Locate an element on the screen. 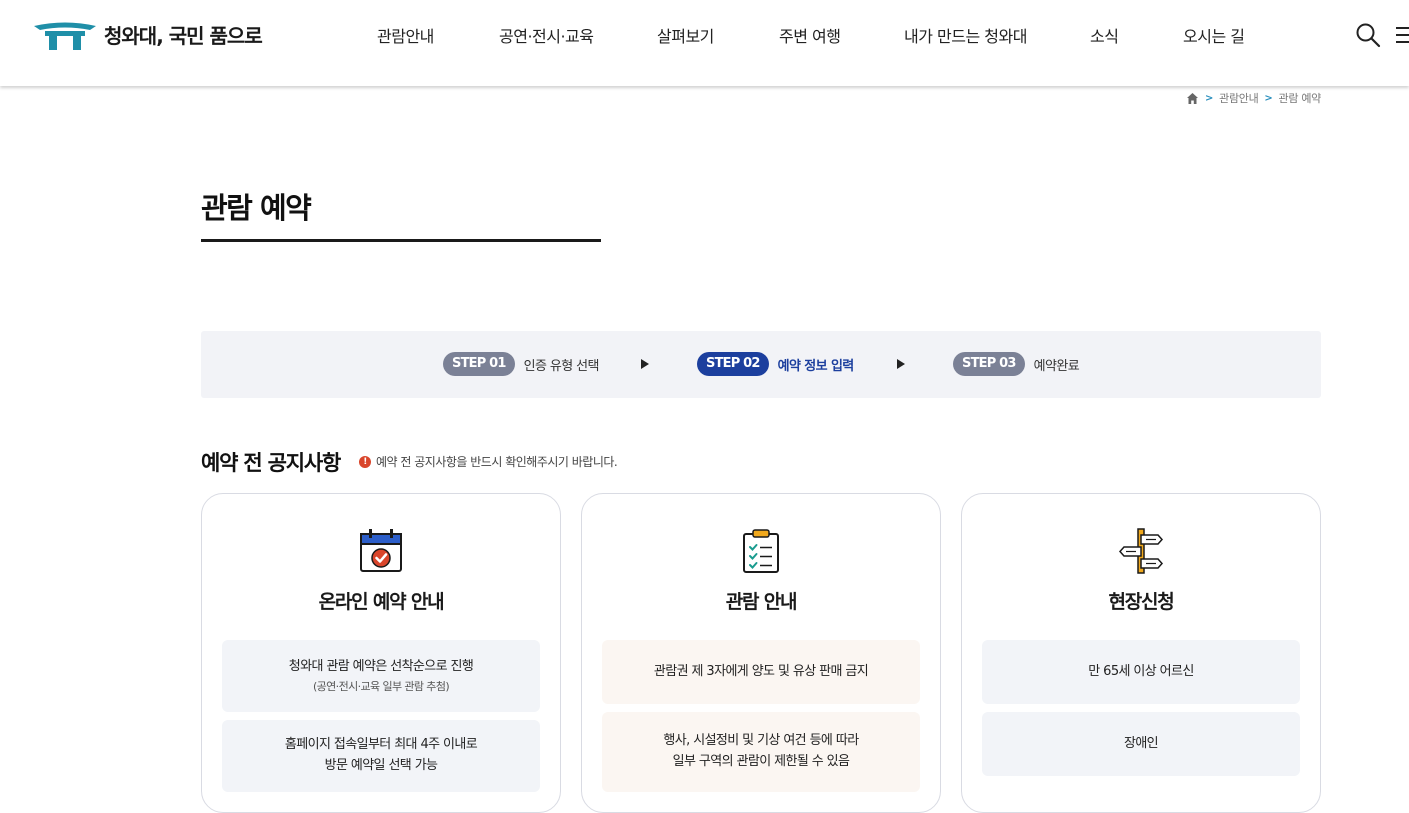 The image size is (1409, 813). card-item: 홈페이지 접속일부터 최대 4주 이내로 방문 예약일 선택 가능 is located at coordinates (381, 756).